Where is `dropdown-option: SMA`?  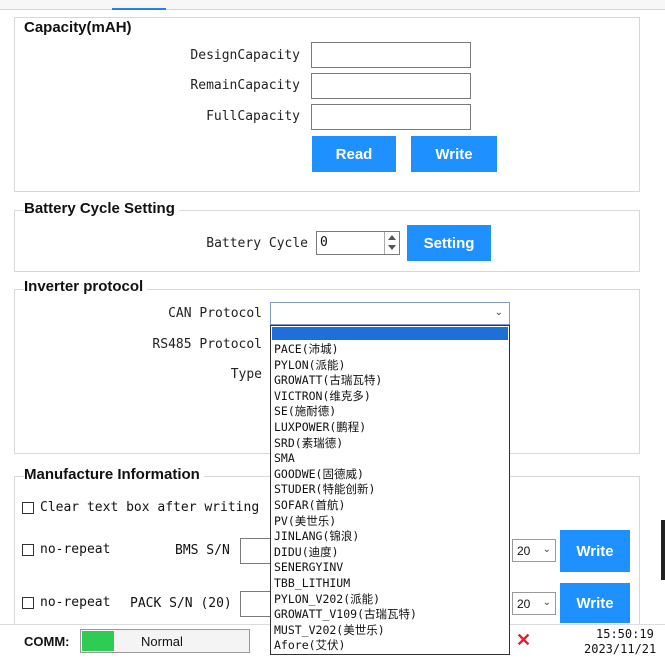 dropdown-option: SMA is located at coordinates (284, 459).